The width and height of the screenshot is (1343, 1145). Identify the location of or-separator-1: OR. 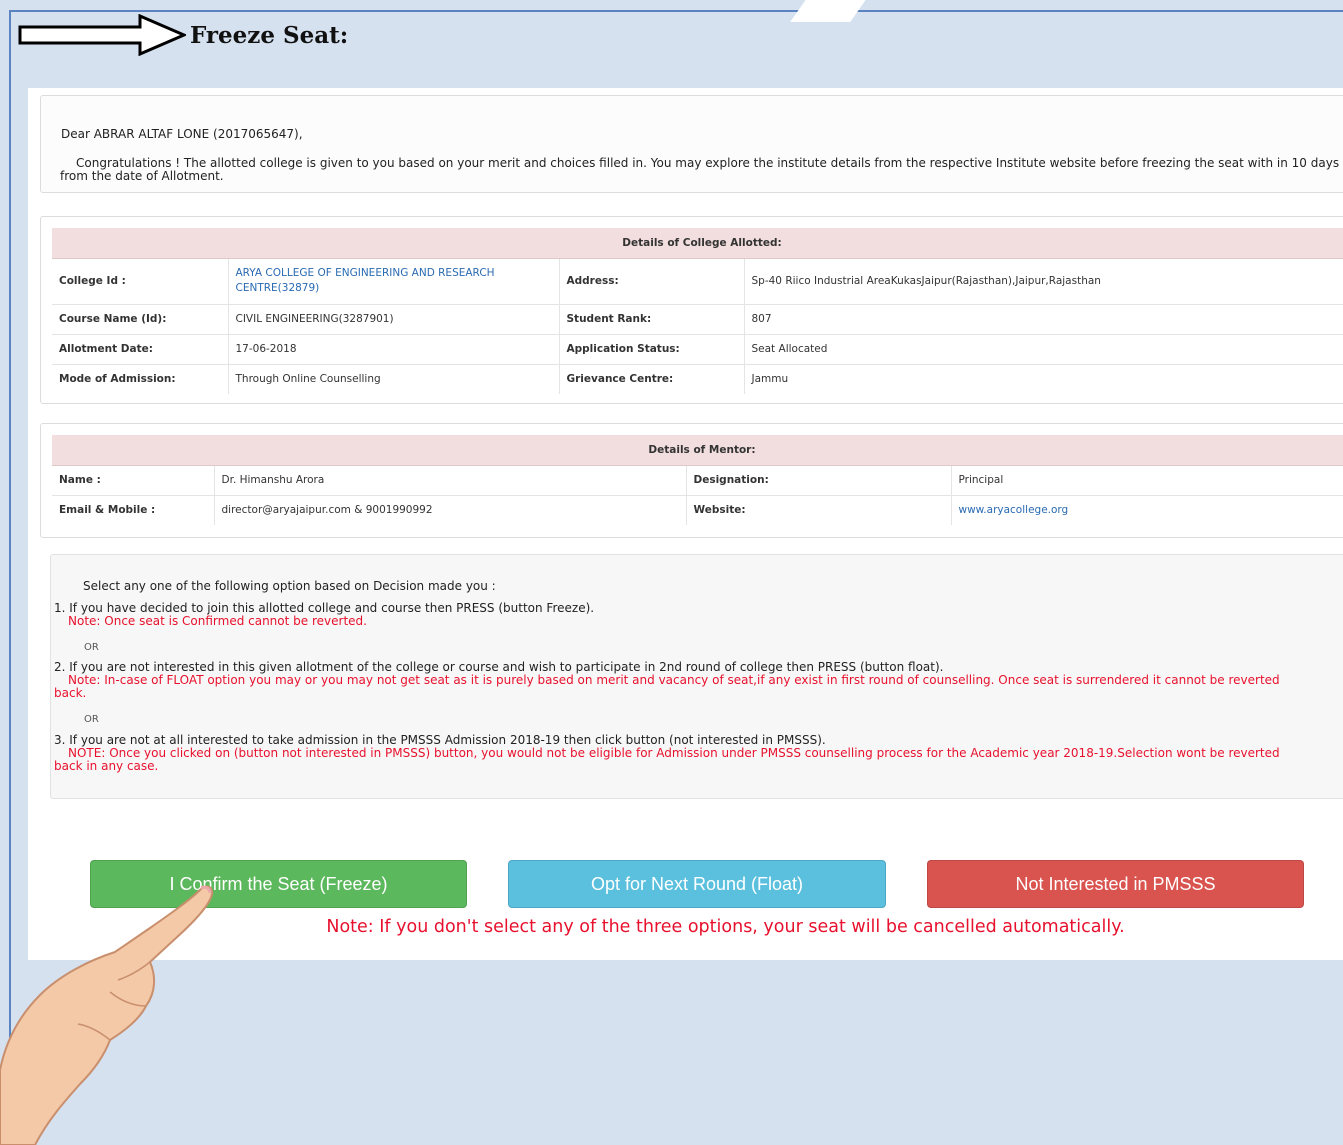
(91, 647).